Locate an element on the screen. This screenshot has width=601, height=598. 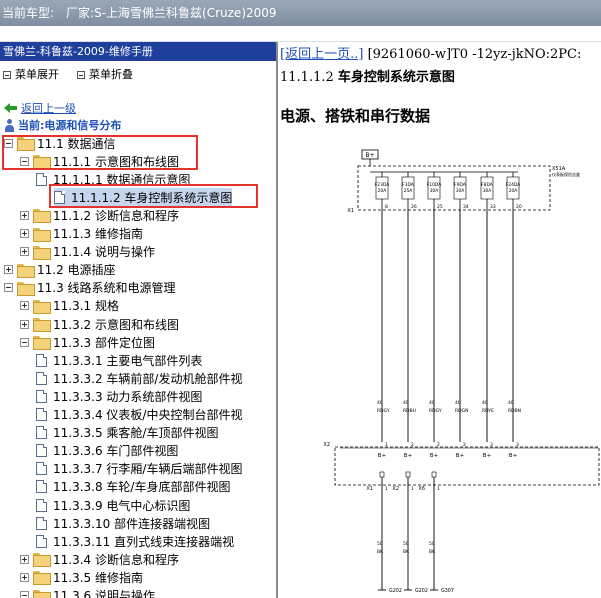
tree-document-item: 11.3.3.11 直列式线束连接器端视 is located at coordinates (135, 541).